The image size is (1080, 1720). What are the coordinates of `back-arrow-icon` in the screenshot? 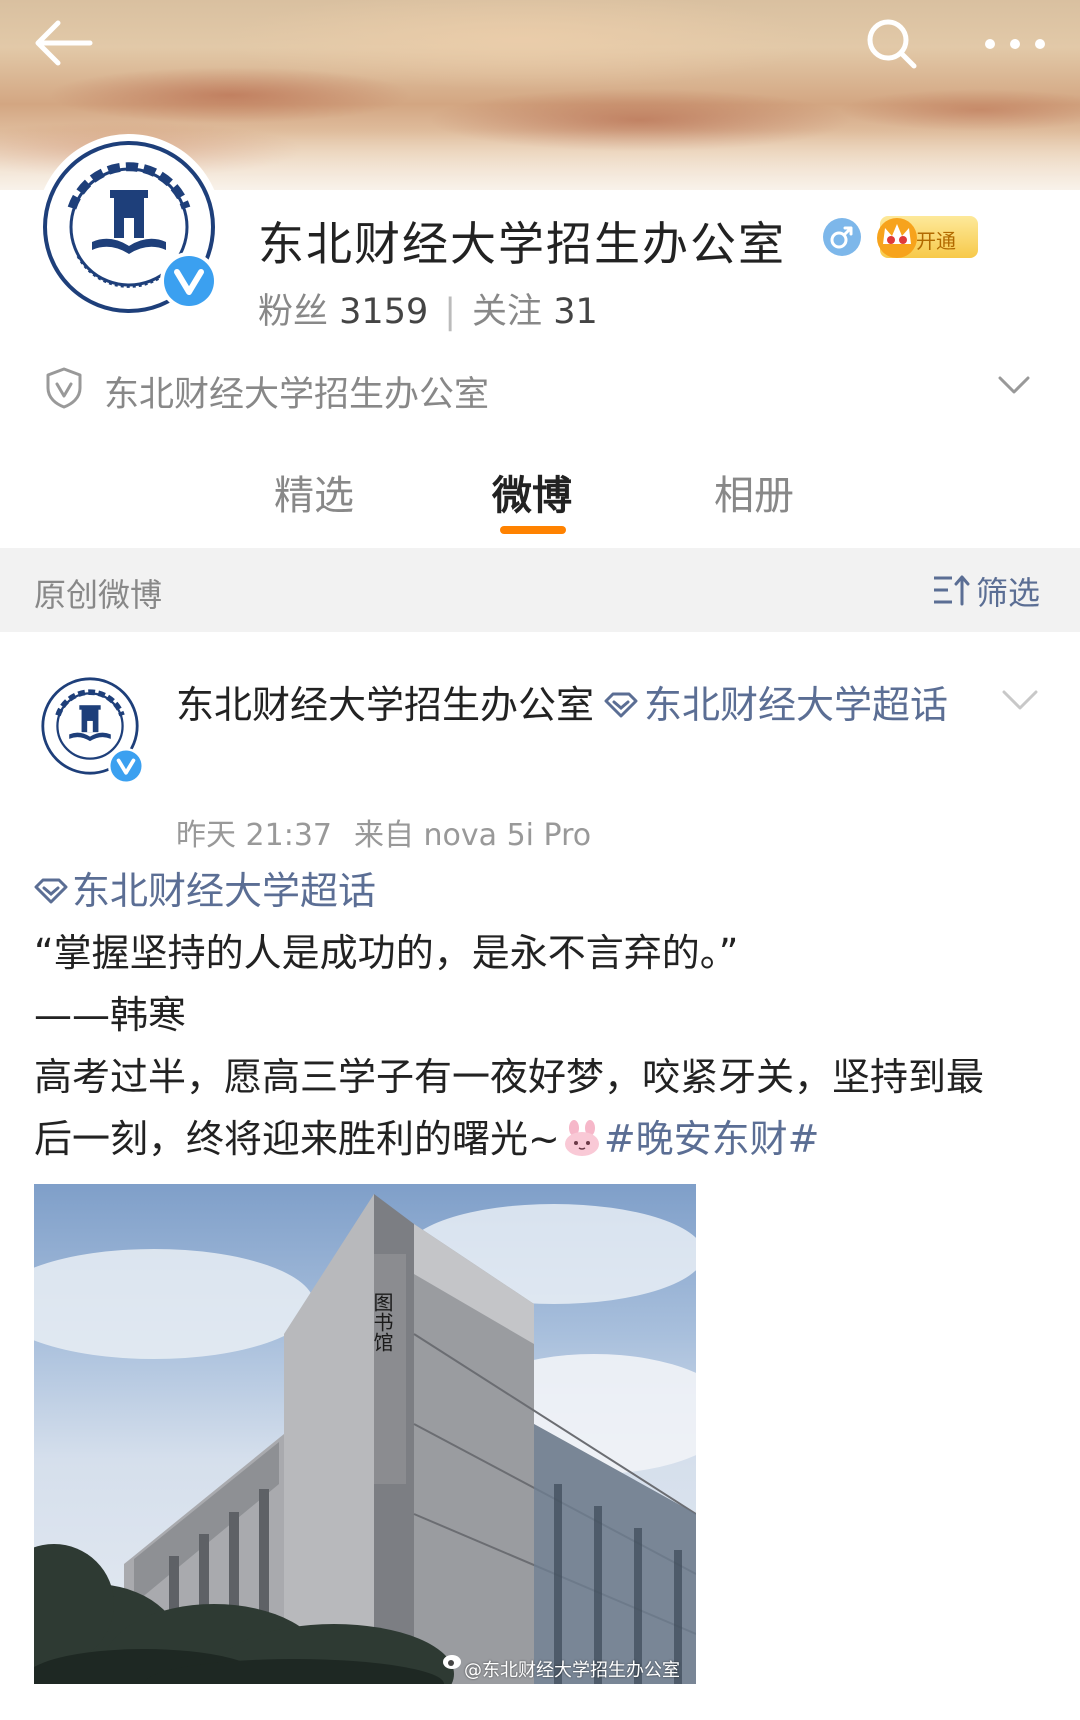 It's located at (63, 43).